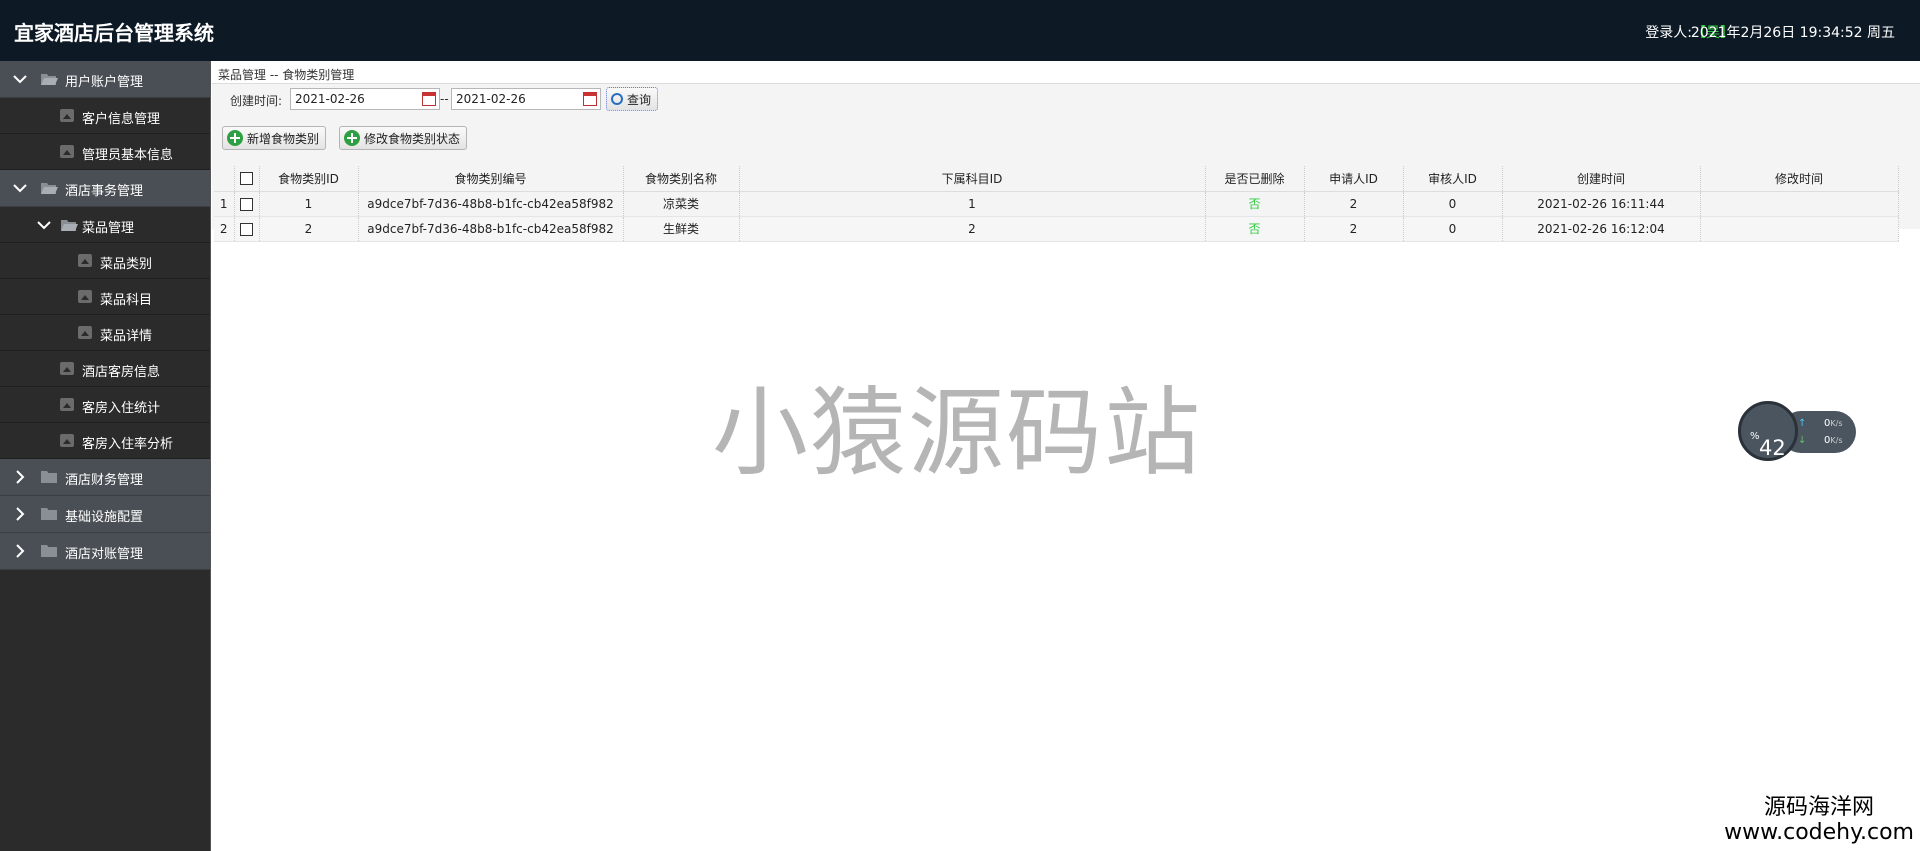 Image resolution: width=1920 pixels, height=851 pixels. Describe the element at coordinates (283, 138) in the screenshot. I see `add-category-label: 新增食物类别` at that location.